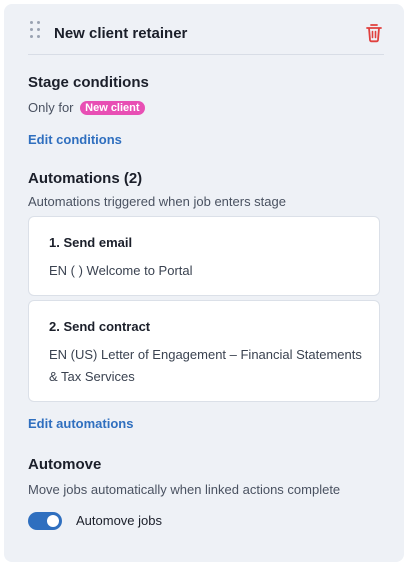 This screenshot has height=566, width=409. Describe the element at coordinates (65, 464) in the screenshot. I see `automove-heading: Automove` at that location.